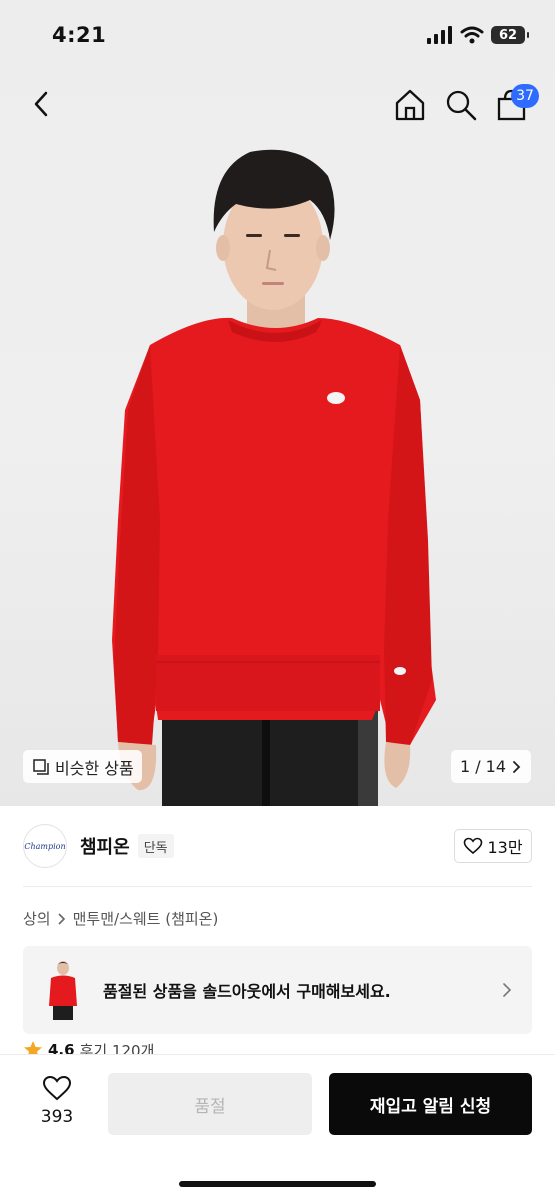 The height and width of the screenshot is (1200, 555). What do you see at coordinates (430, 1104) in the screenshot?
I see `restock-alert-button: 재입고 알림 신청` at bounding box center [430, 1104].